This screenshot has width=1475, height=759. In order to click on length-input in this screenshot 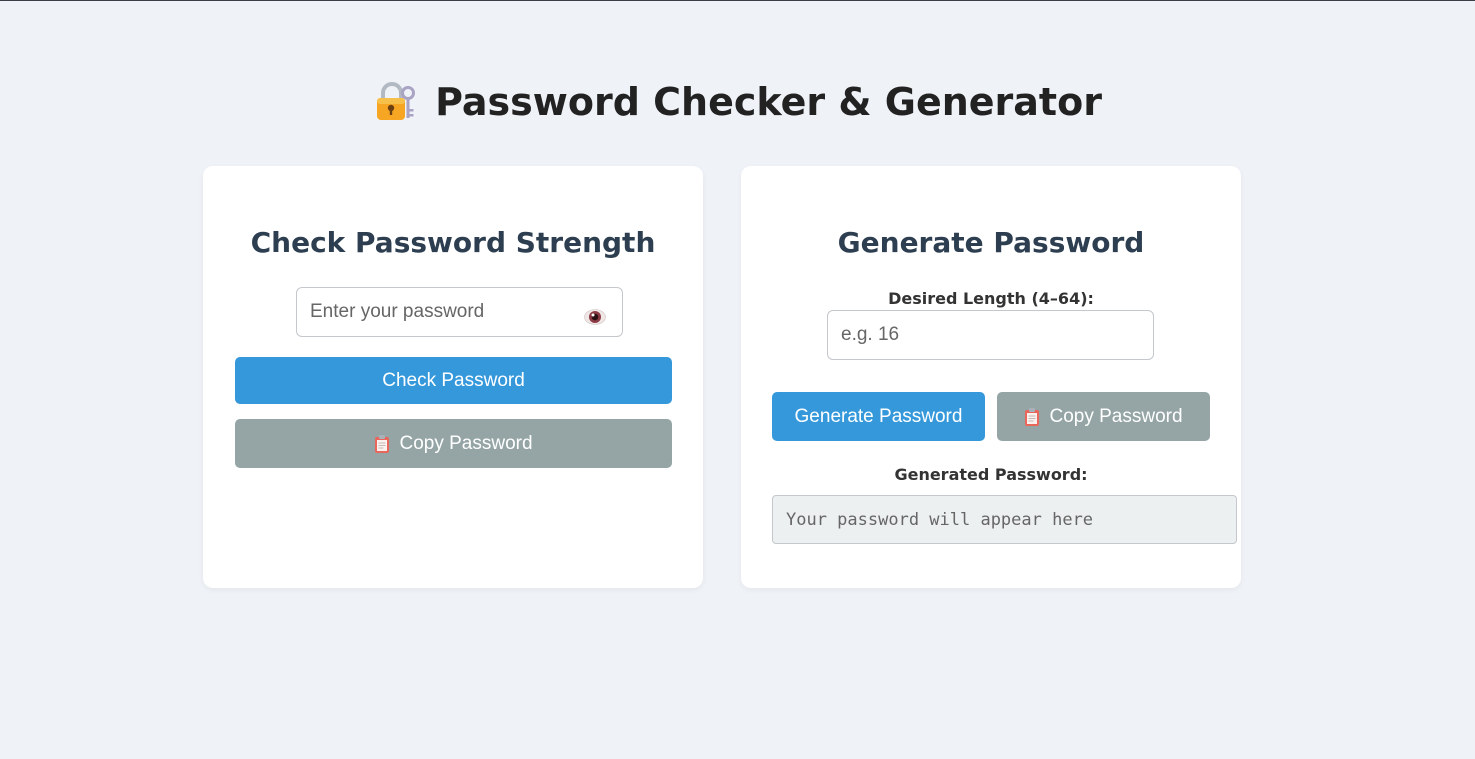, I will do `click(990, 335)`.